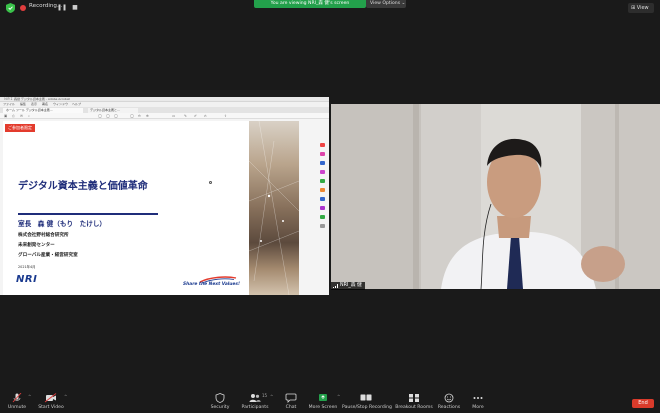 The height and width of the screenshot is (413, 660). Describe the element at coordinates (310, 4) in the screenshot. I see `viewing-banner: You are viewing NRI_森 健's screen` at that location.